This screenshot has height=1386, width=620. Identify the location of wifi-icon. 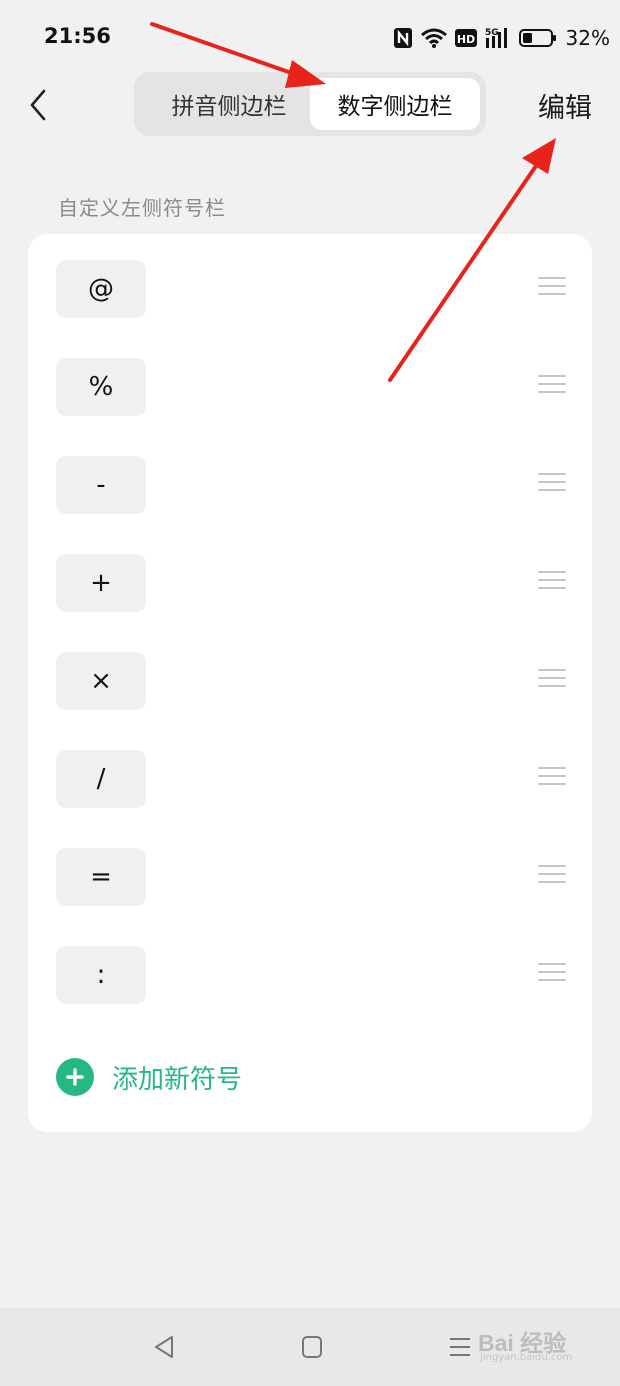
(434, 38).